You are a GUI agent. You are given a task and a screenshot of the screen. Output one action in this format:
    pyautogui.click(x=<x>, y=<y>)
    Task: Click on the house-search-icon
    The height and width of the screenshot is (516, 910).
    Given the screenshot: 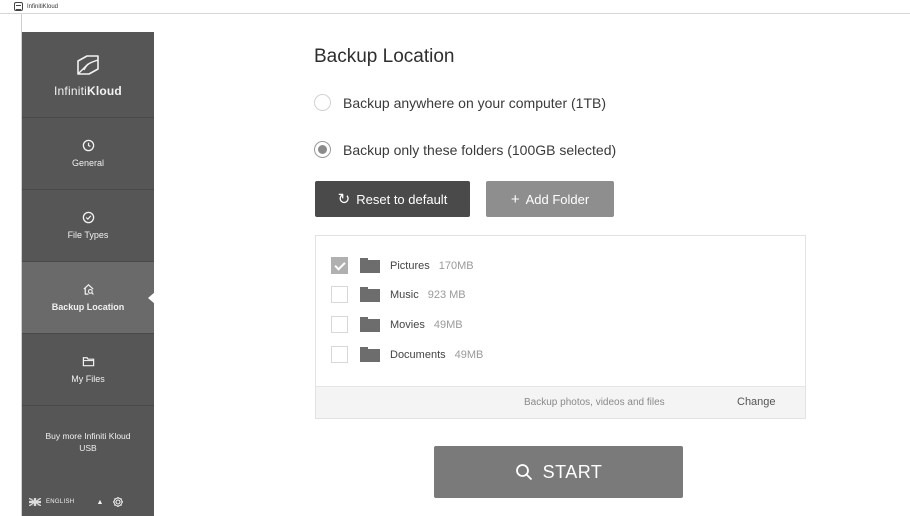 What is the action you would take?
    pyautogui.click(x=88, y=289)
    